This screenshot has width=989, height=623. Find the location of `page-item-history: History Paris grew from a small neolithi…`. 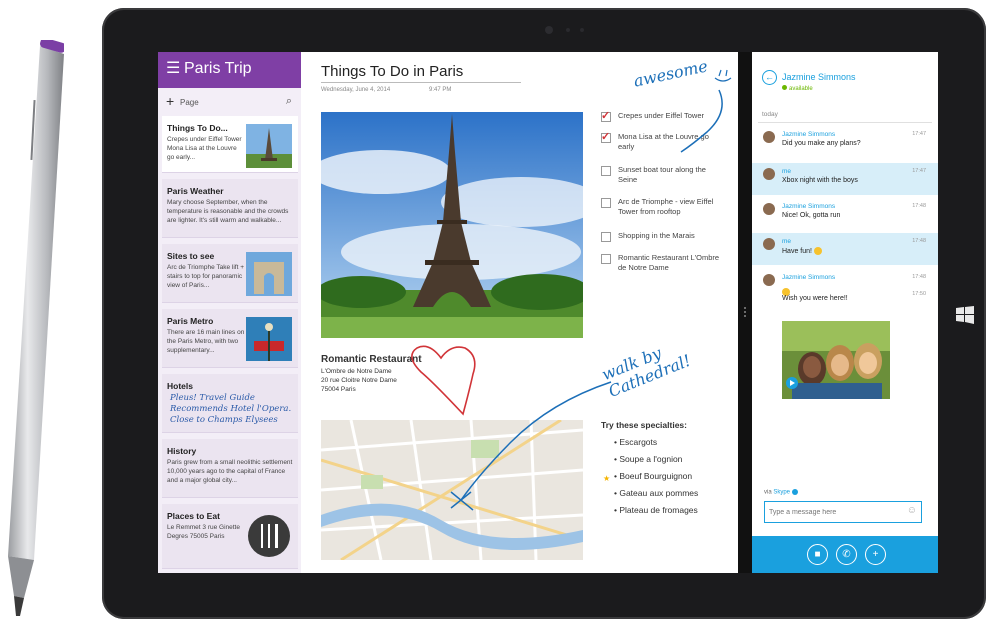

page-item-history: History Paris grew from a small neolithi… is located at coordinates (230, 468).